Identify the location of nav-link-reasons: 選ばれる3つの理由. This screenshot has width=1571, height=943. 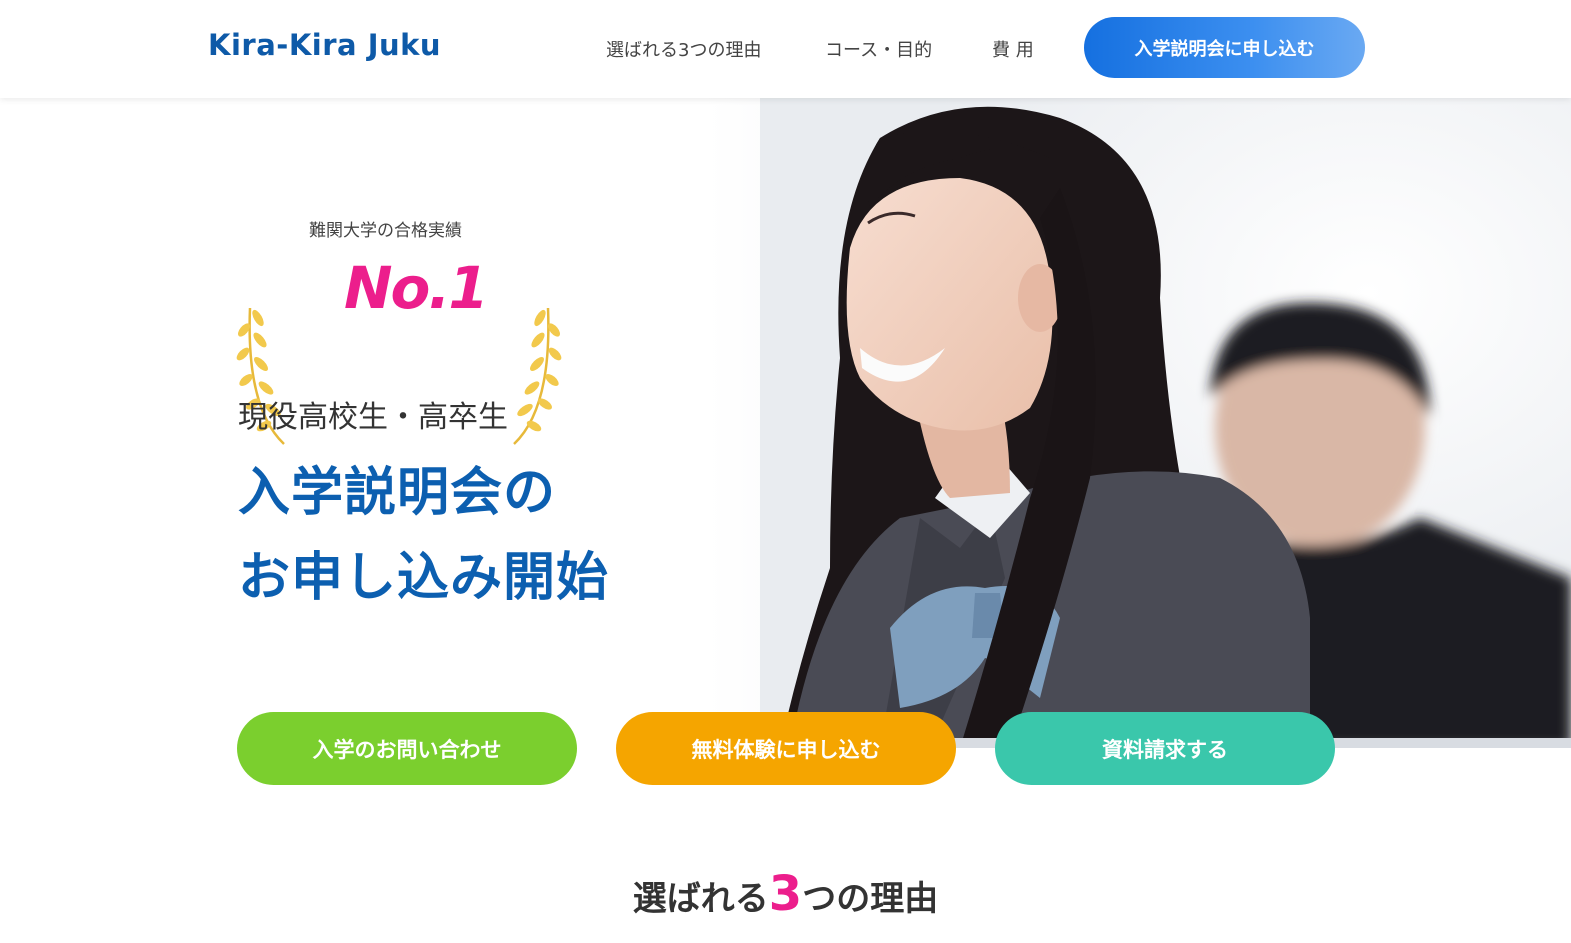
(683, 49).